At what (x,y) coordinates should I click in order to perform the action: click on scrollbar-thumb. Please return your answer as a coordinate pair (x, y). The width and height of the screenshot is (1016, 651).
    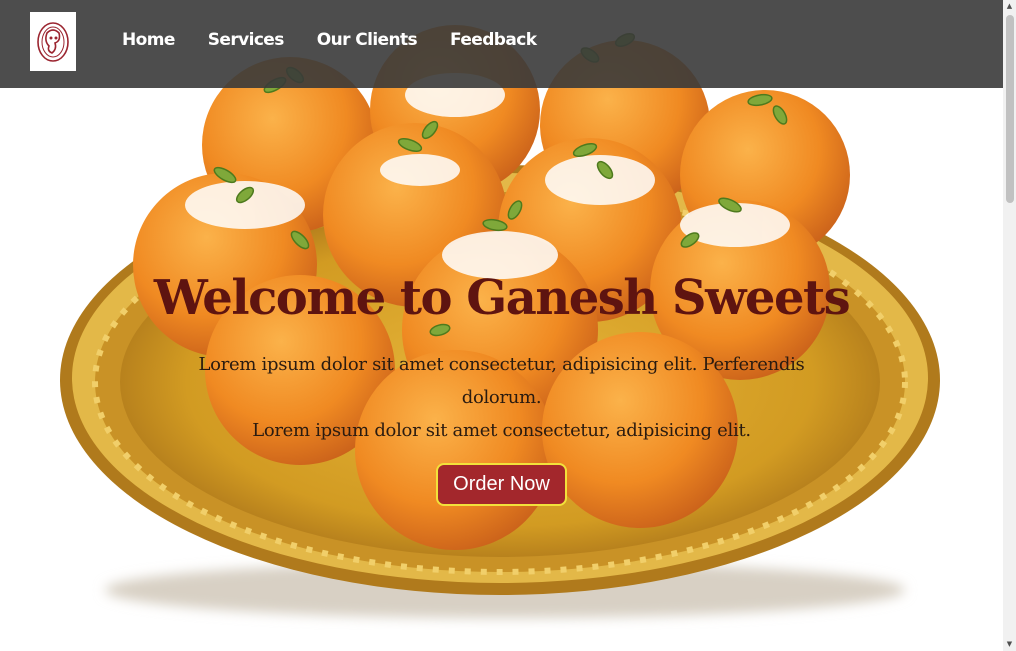
    Looking at the image, I should click on (1010, 109).